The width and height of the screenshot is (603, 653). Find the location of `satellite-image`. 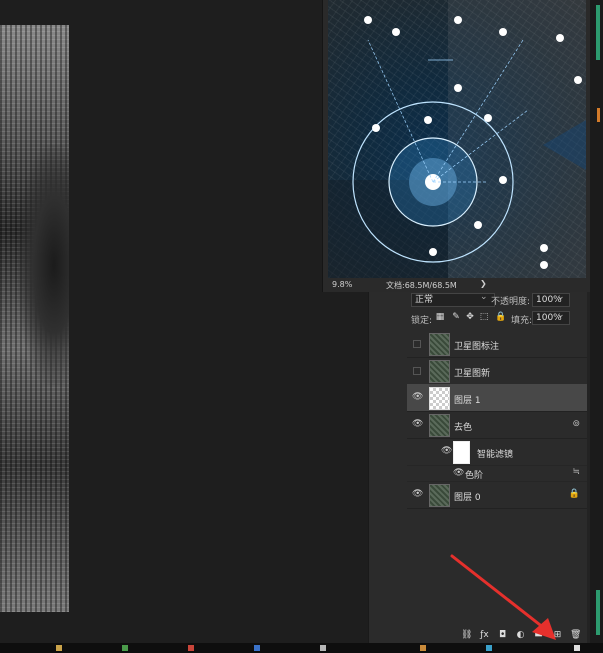

satellite-image is located at coordinates (34, 318).